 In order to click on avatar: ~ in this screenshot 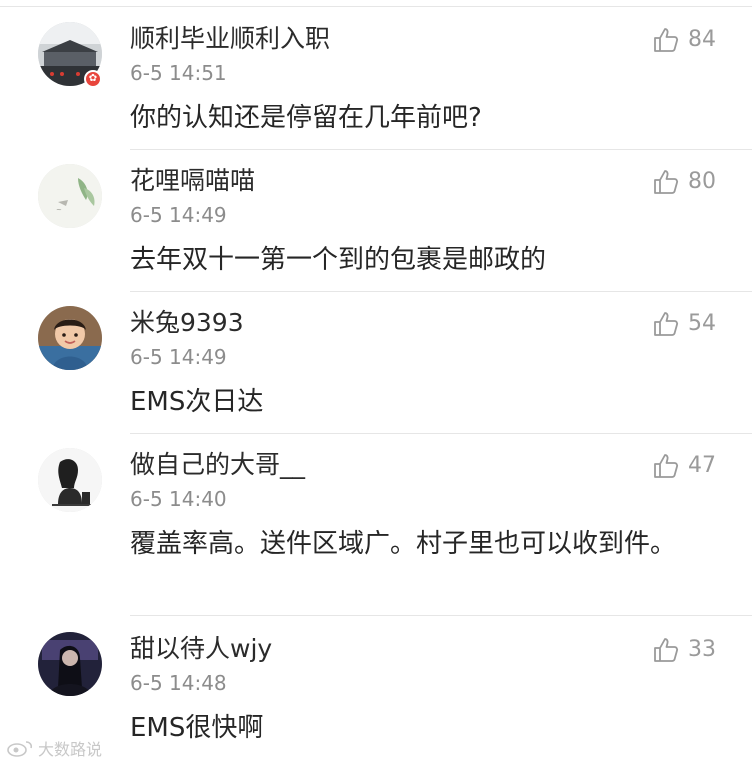, I will do `click(70, 196)`.